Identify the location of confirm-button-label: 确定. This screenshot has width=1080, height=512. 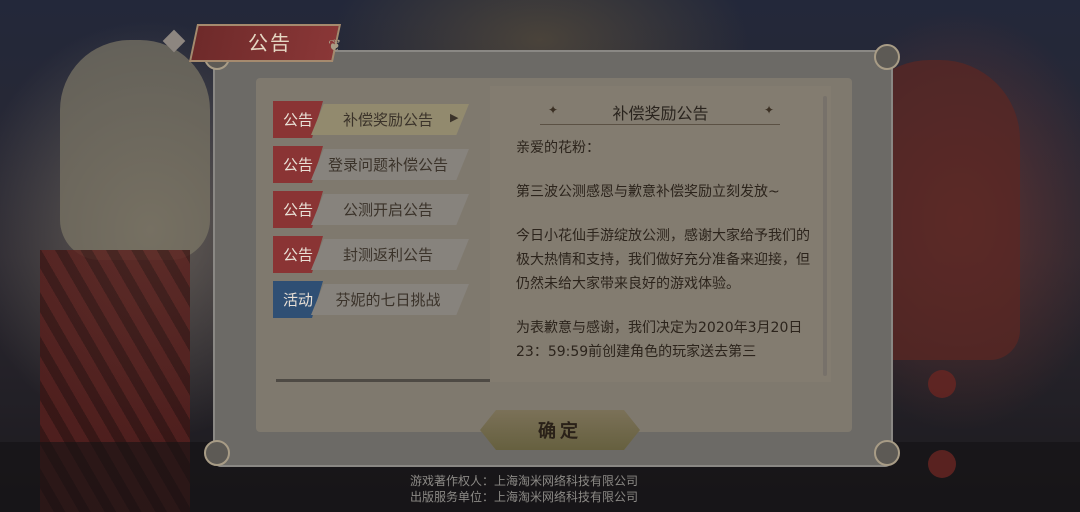
(560, 431).